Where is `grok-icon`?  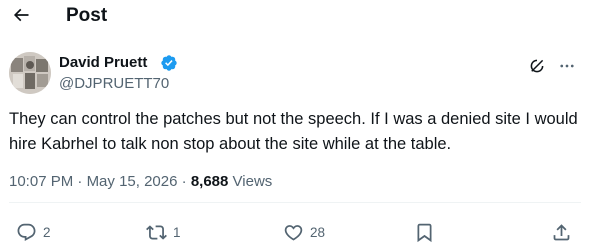 grok-icon is located at coordinates (537, 66).